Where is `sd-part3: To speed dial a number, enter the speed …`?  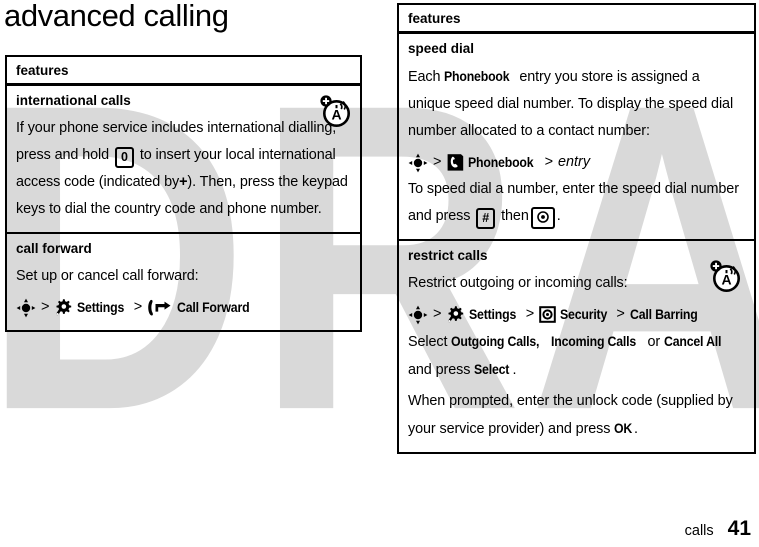
sd-part3: To speed dial a number, enter the speed … is located at coordinates (573, 202).